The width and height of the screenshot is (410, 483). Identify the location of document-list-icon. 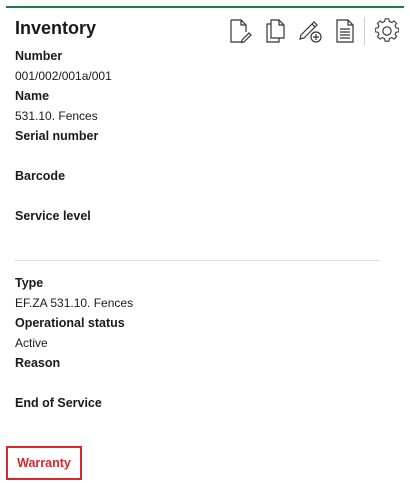
(345, 31).